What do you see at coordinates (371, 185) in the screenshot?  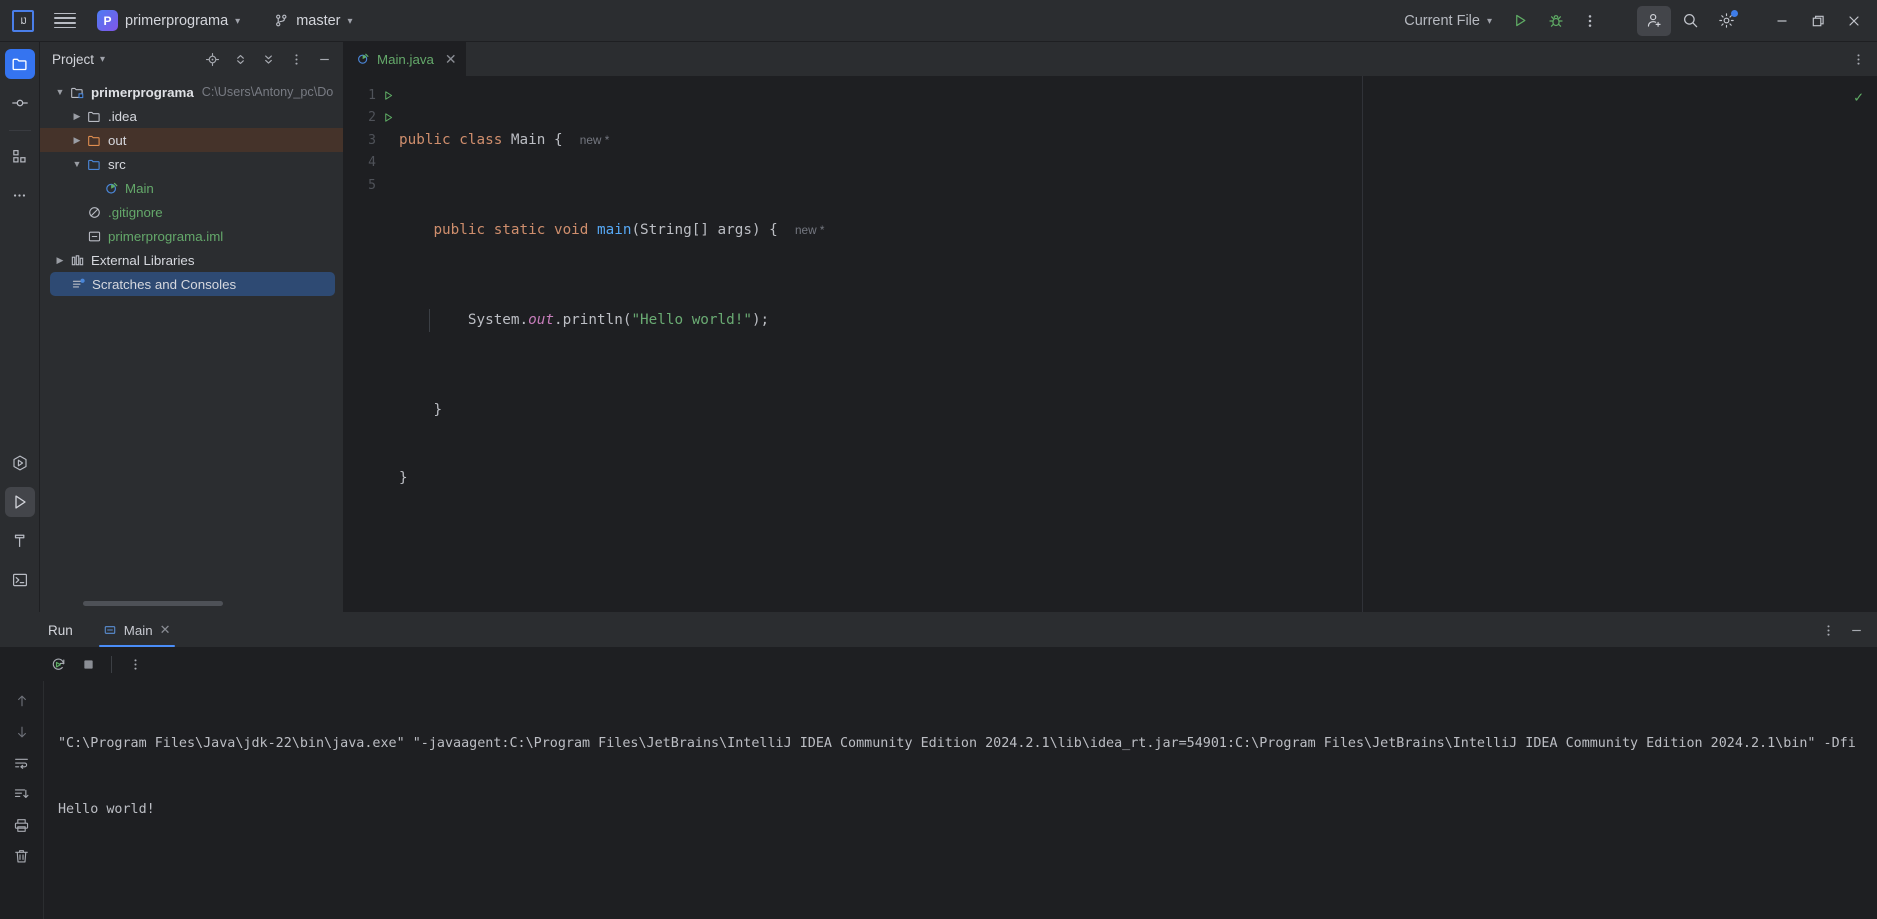 I see `gutter-line-5: 5` at bounding box center [371, 185].